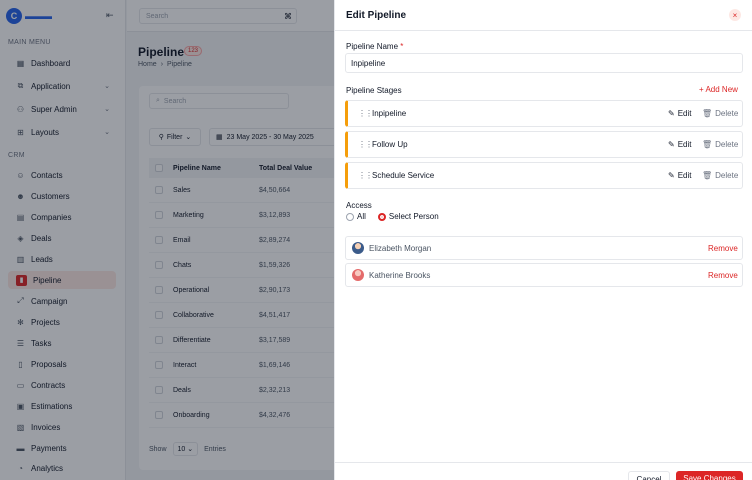  Describe the element at coordinates (374, 90) in the screenshot. I see `pipeline-stages-label: Pipeline Stages` at that location.